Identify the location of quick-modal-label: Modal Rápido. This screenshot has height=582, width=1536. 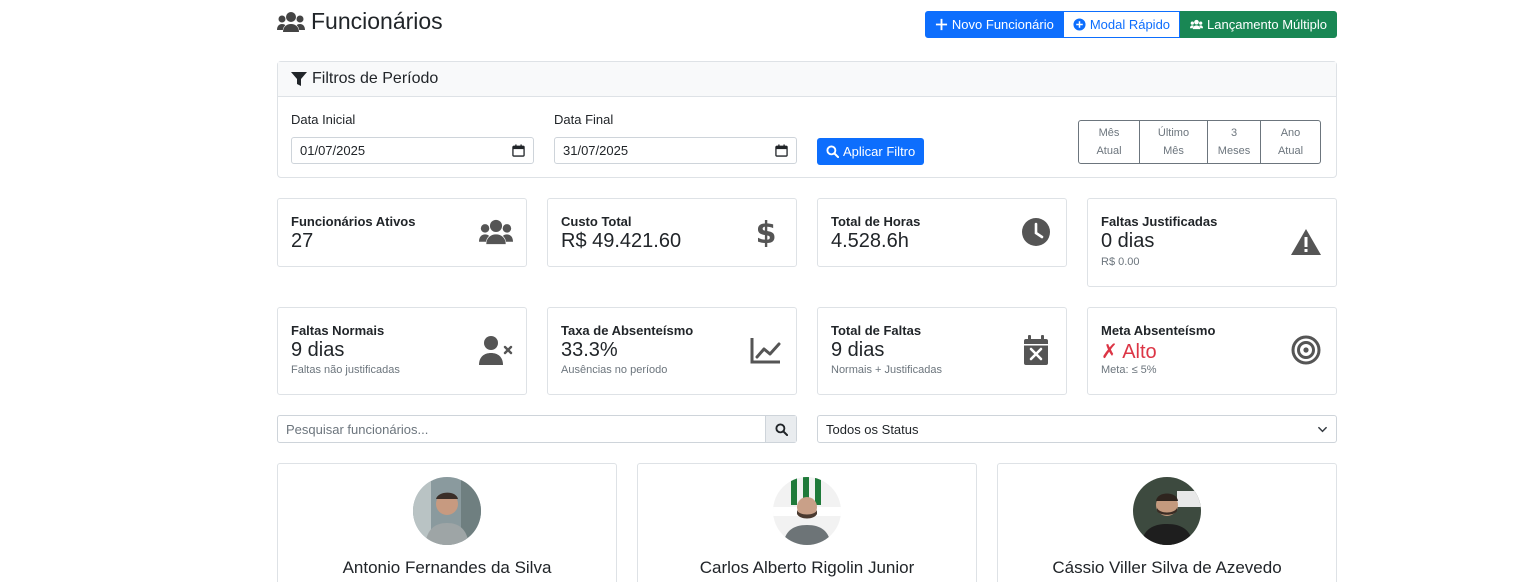
(1130, 24).